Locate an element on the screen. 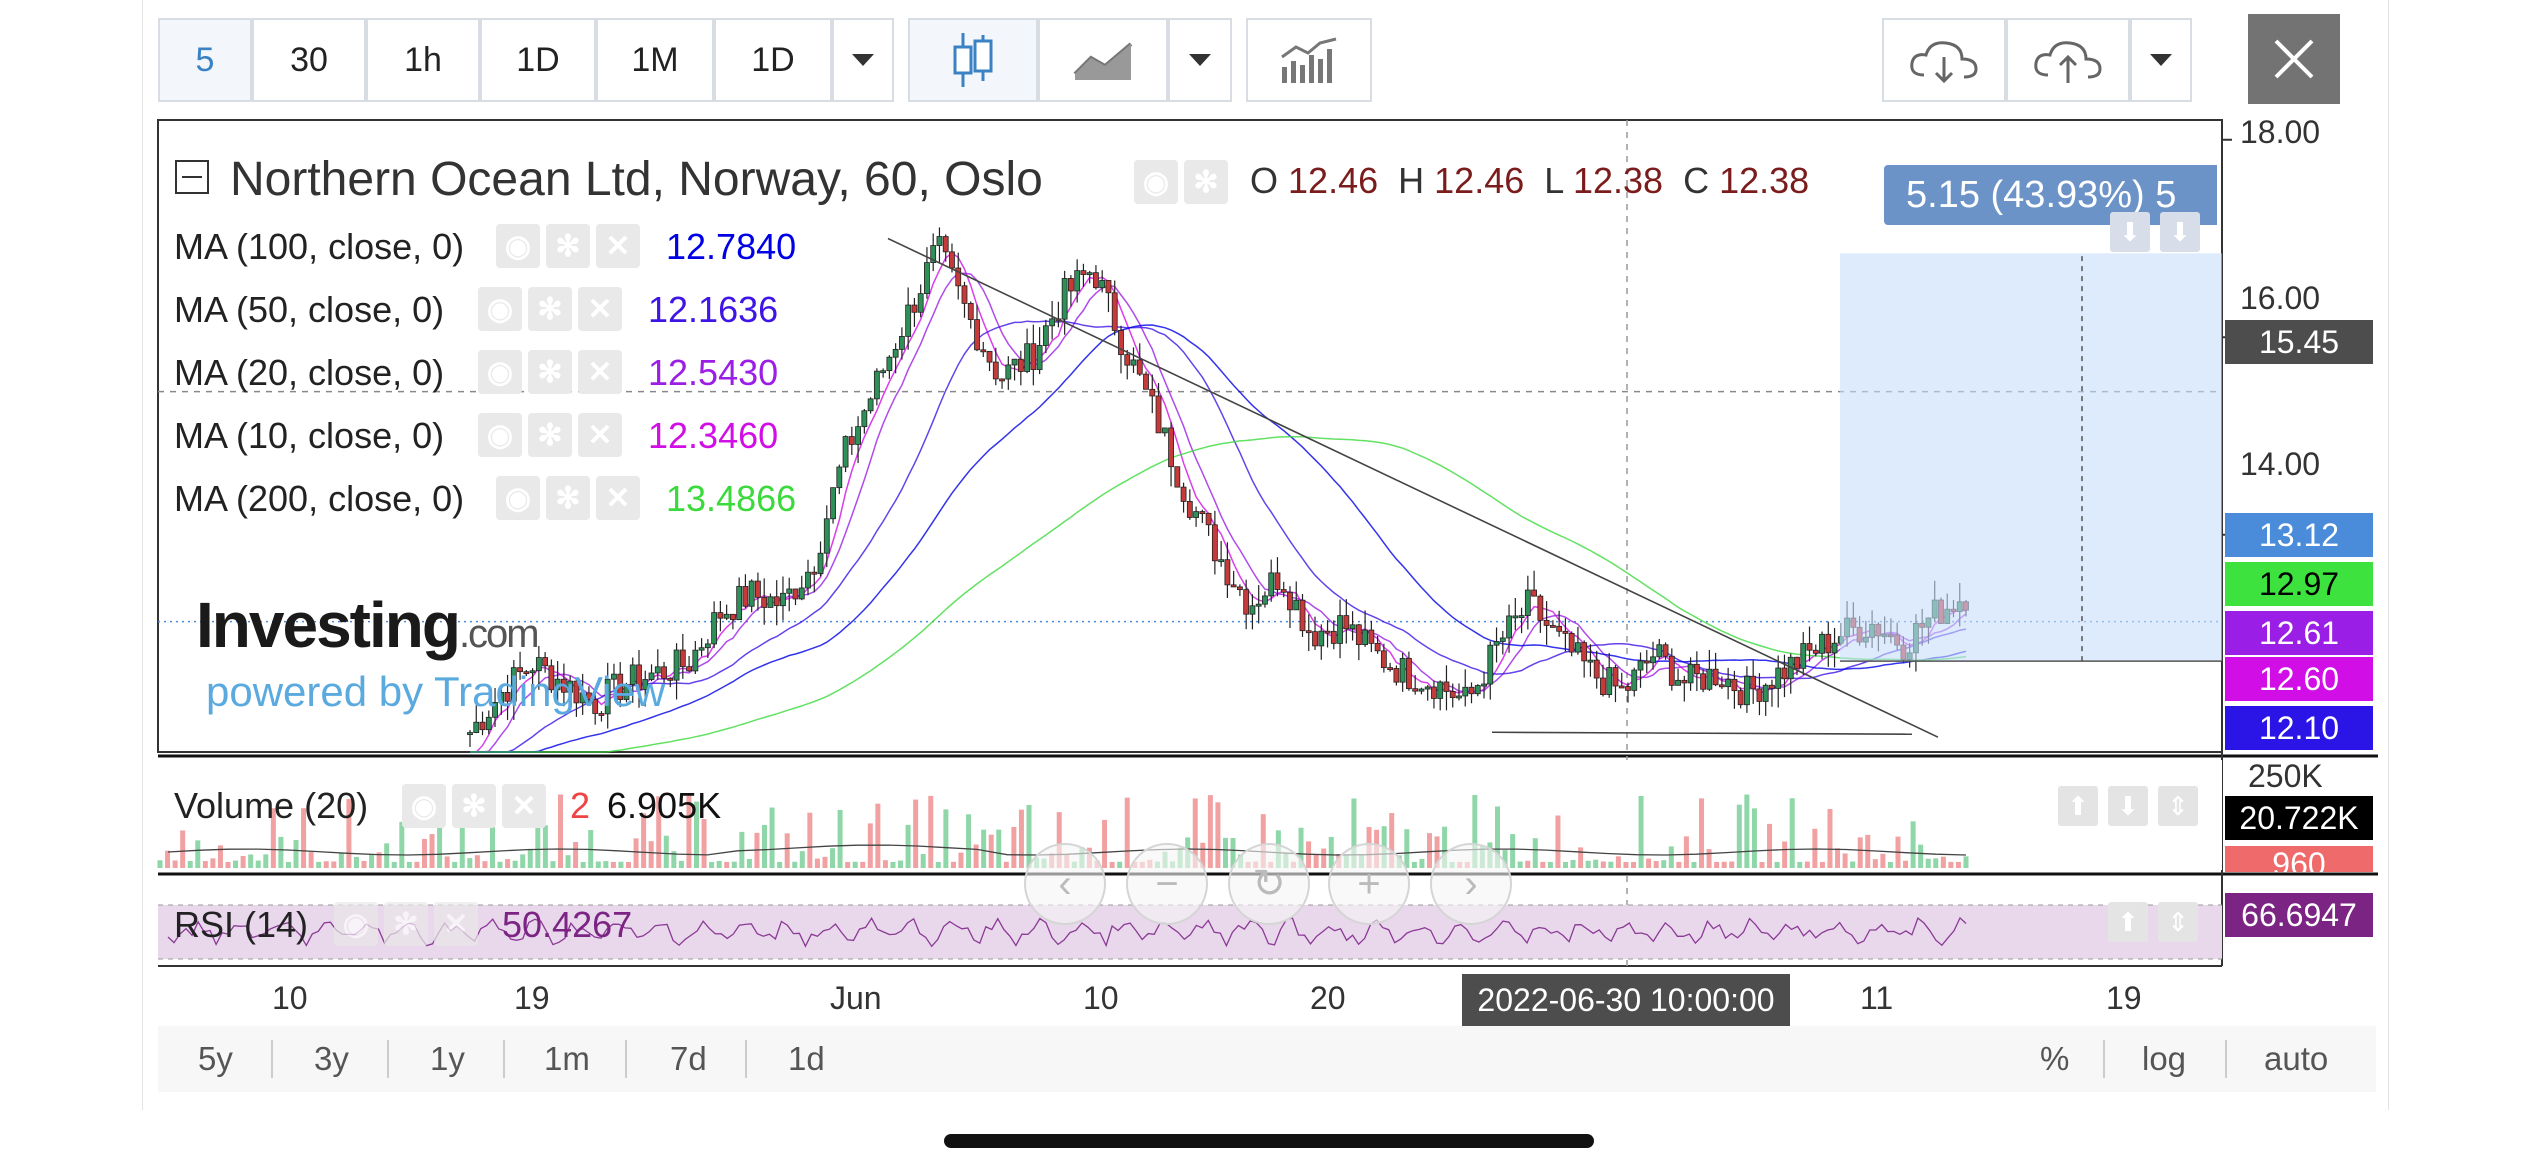 The image size is (2532, 1170). ma200-controls: ◉ ✻ ✕ is located at coordinates (568, 498).